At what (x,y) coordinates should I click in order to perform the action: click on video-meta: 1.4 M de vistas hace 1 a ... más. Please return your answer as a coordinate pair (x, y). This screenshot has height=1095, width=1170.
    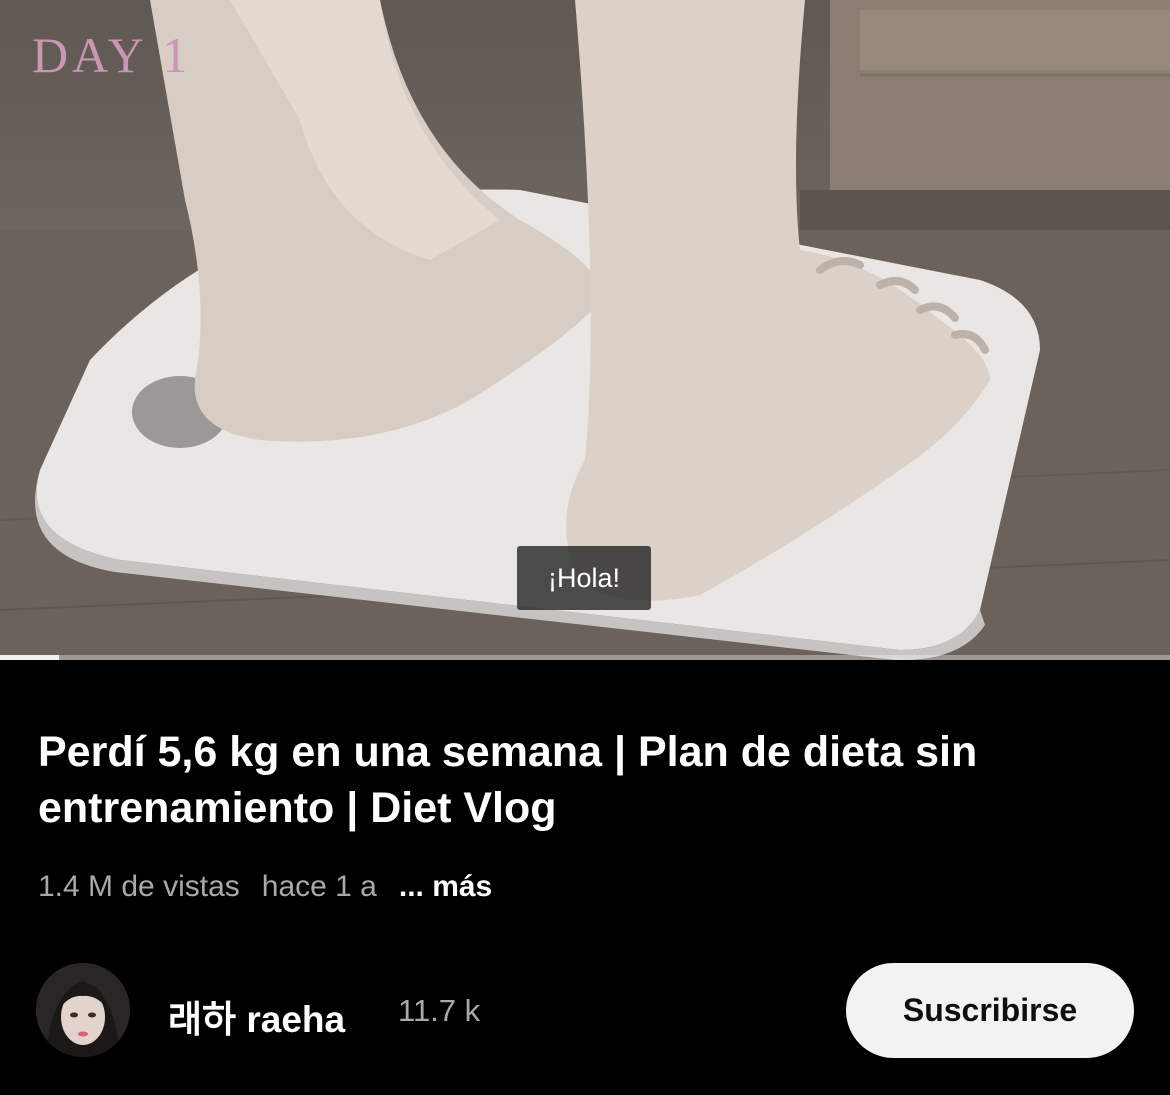
    Looking at the image, I should click on (265, 887).